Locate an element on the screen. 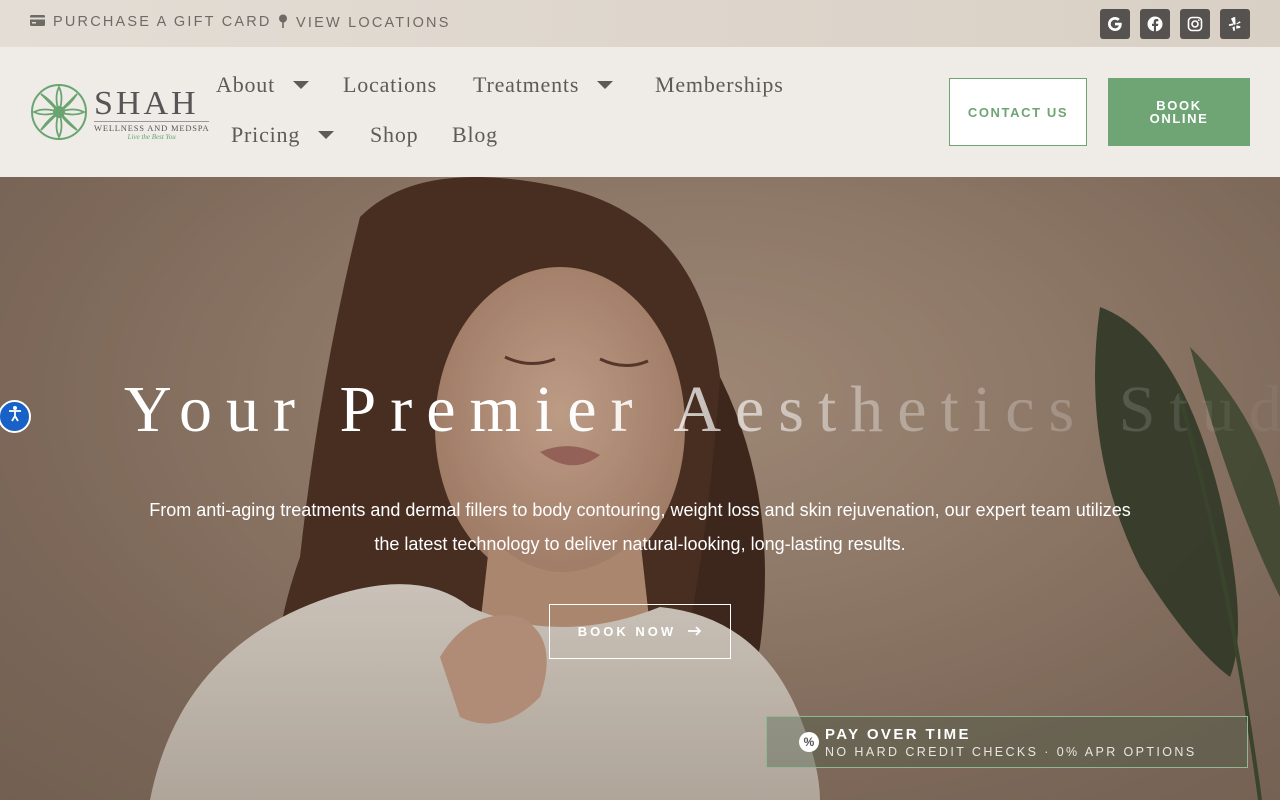 The image size is (1280, 800). arrow-right-icon is located at coordinates (695, 631).